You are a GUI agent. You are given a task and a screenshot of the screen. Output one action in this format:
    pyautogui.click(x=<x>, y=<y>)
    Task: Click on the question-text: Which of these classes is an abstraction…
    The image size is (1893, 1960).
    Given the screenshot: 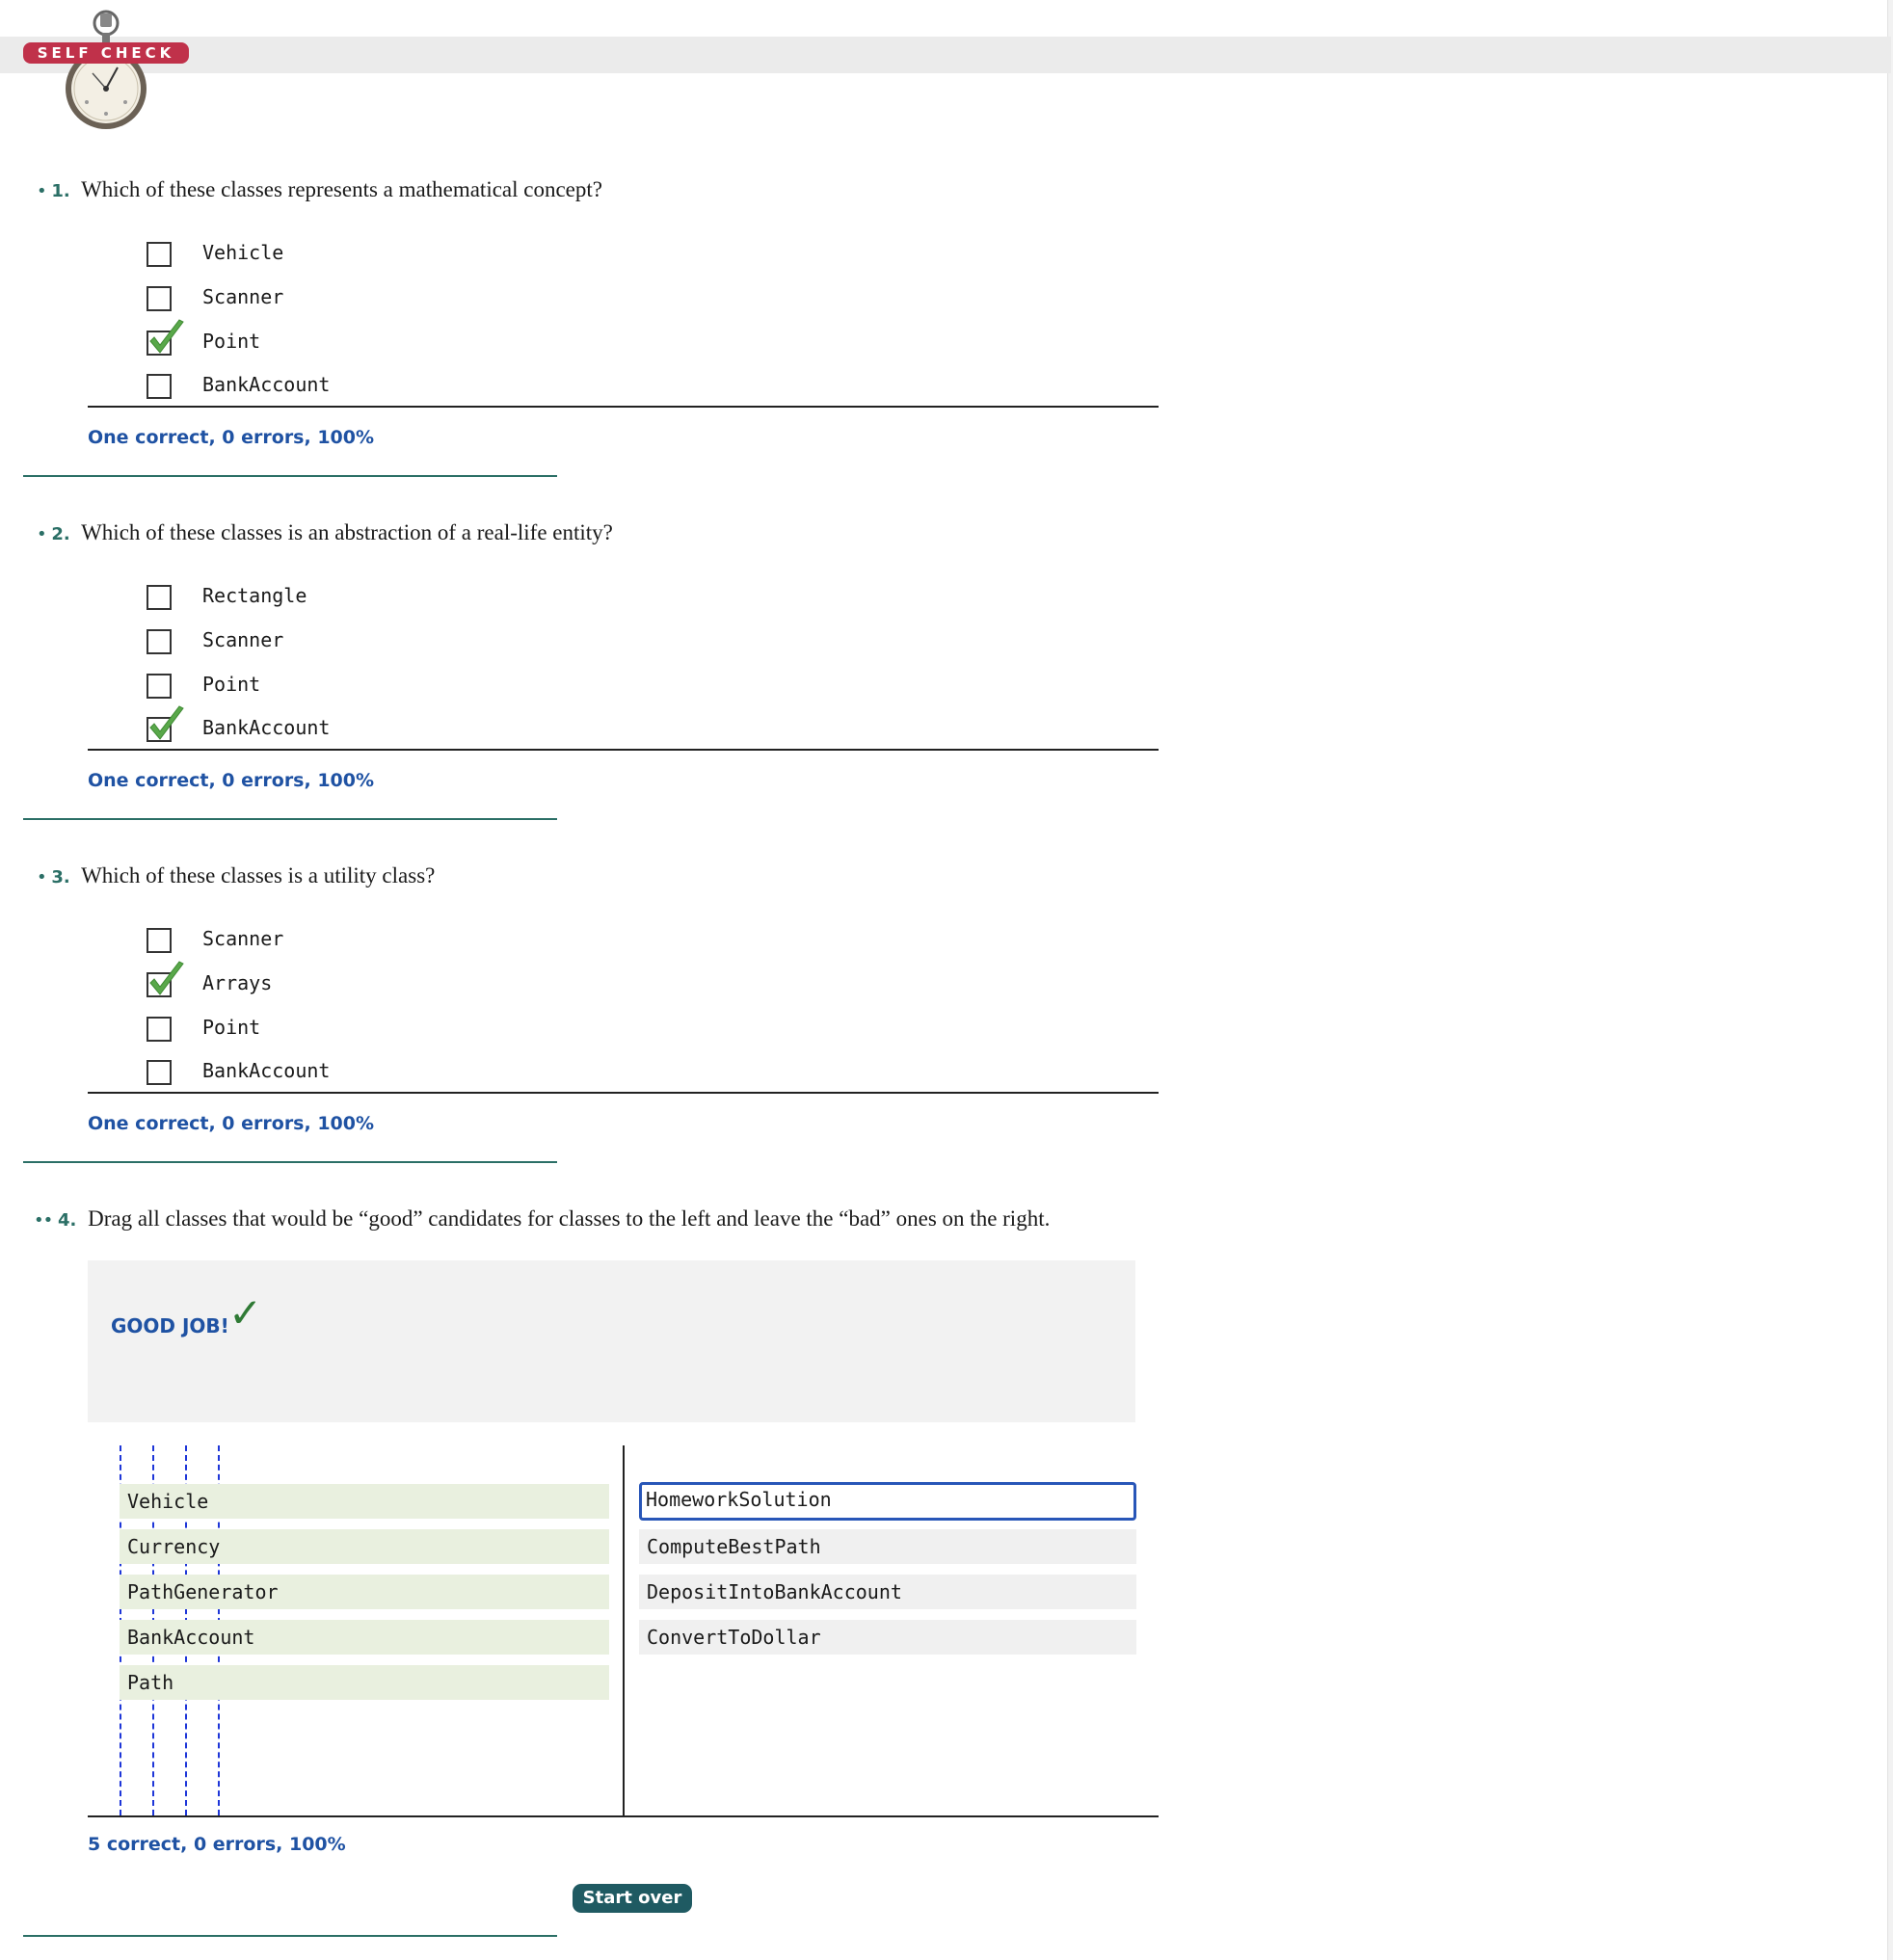 What is the action you would take?
    pyautogui.click(x=347, y=532)
    